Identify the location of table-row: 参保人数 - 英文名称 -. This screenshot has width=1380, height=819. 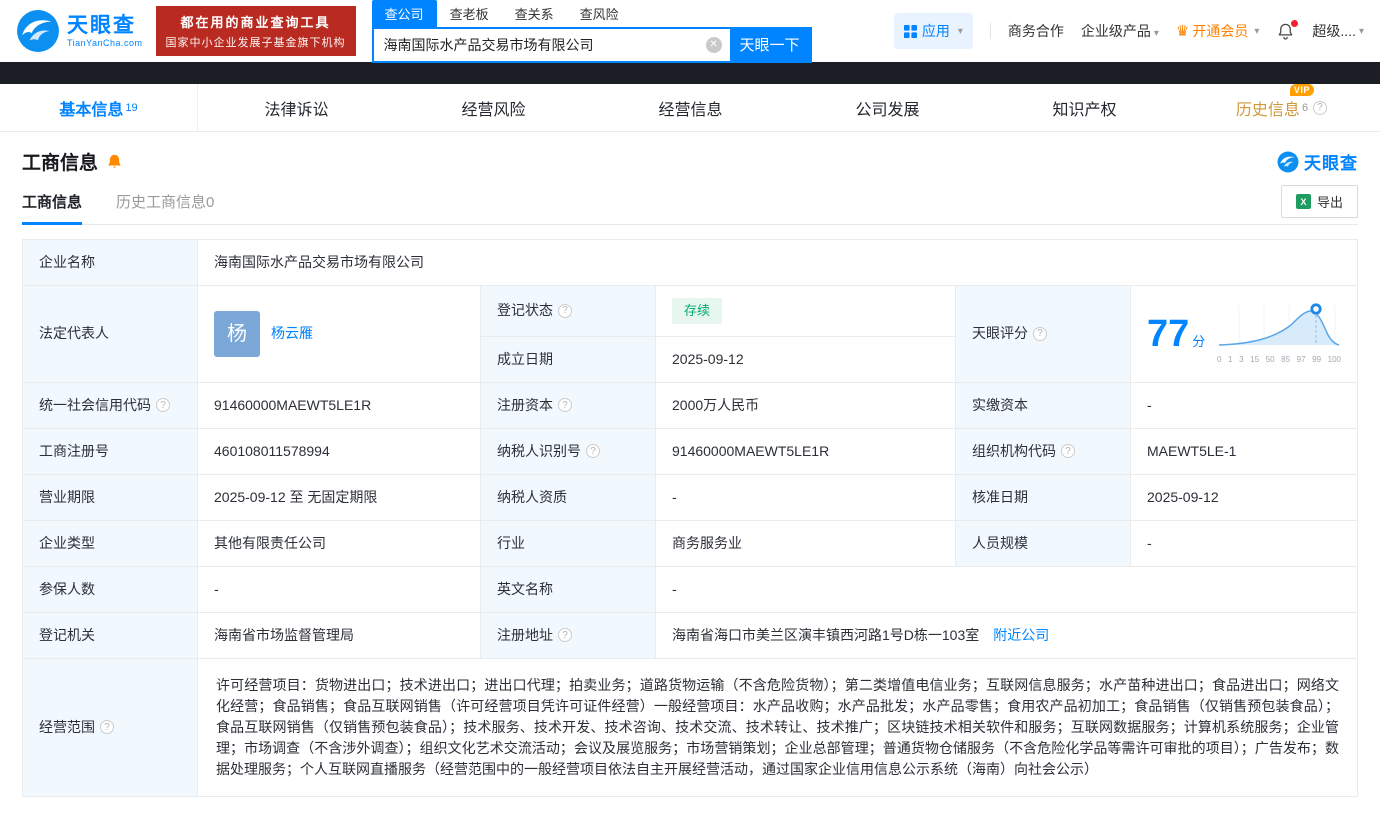
(690, 589).